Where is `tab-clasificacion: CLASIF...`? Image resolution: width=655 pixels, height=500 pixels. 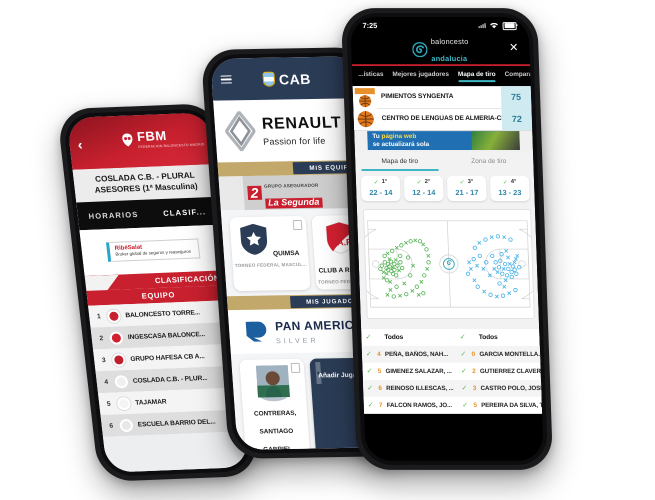 tab-clasificacion: CLASIF... is located at coordinates (185, 212).